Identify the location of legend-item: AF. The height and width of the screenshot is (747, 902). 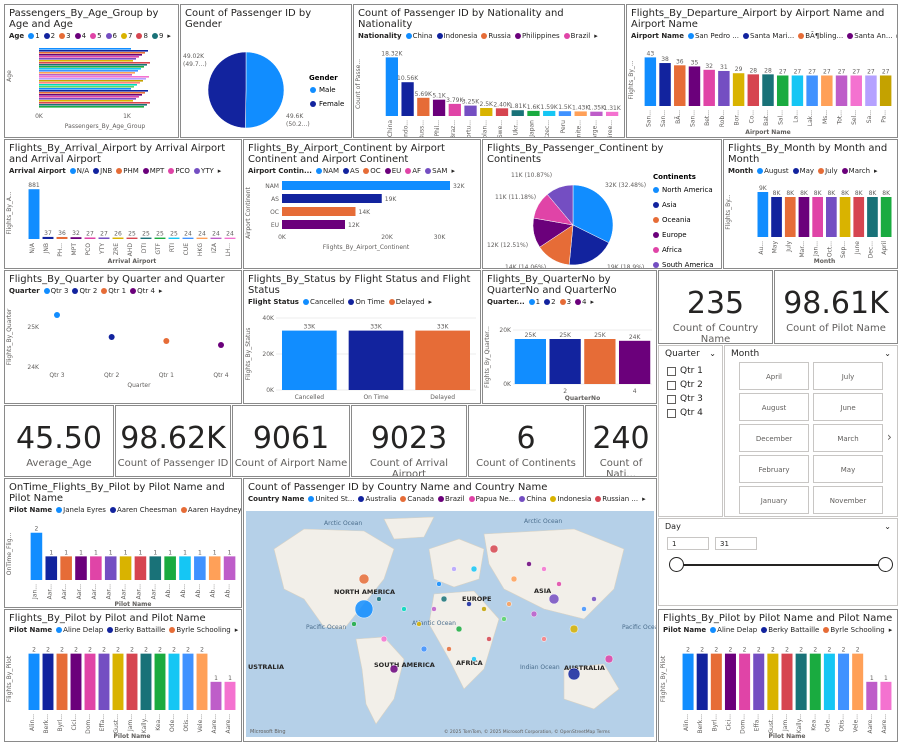
(413, 171).